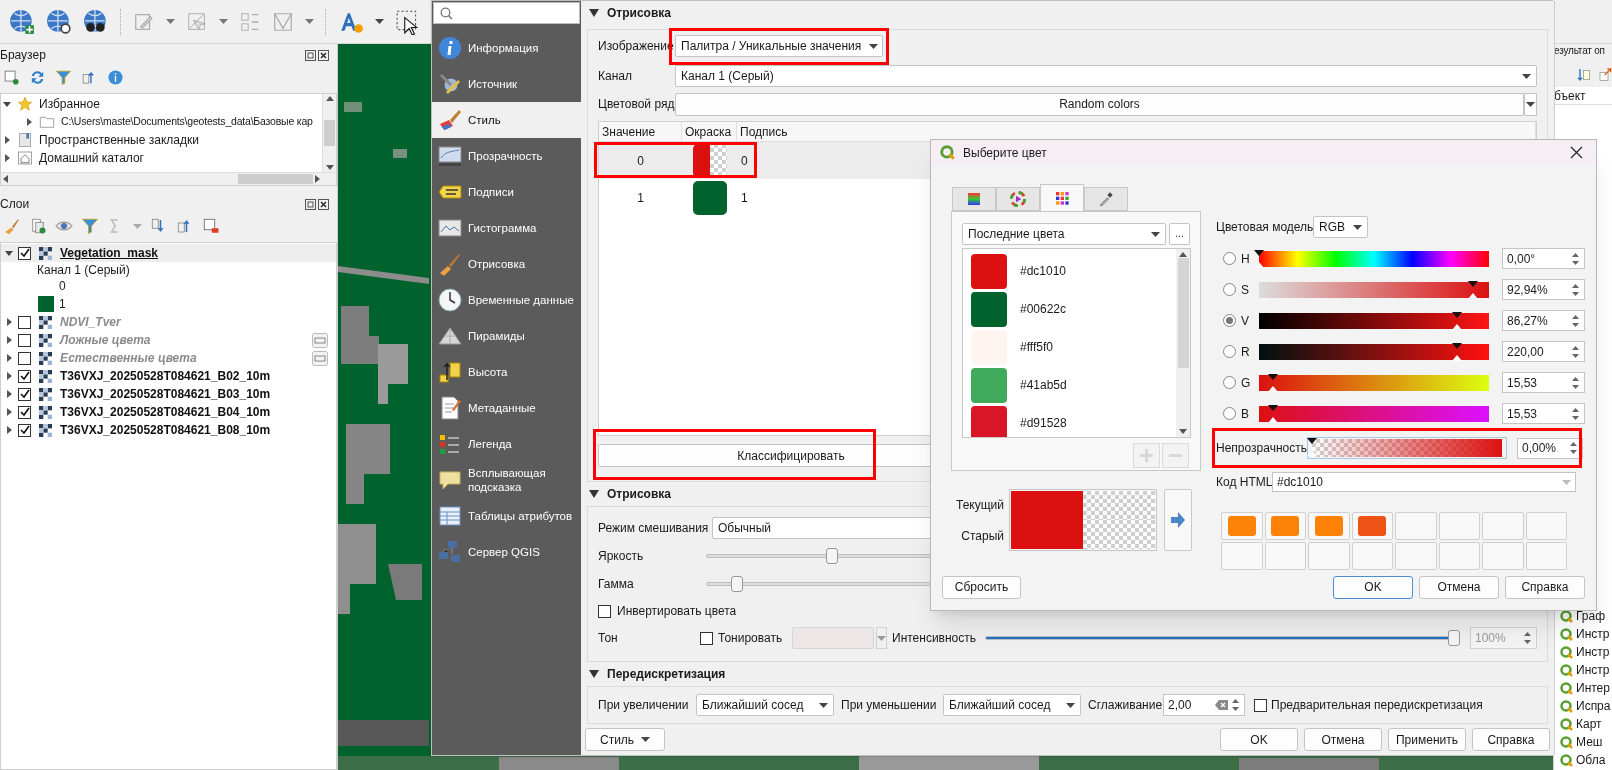  Describe the element at coordinates (115, 77) in the screenshot. I see `info-icon` at that location.